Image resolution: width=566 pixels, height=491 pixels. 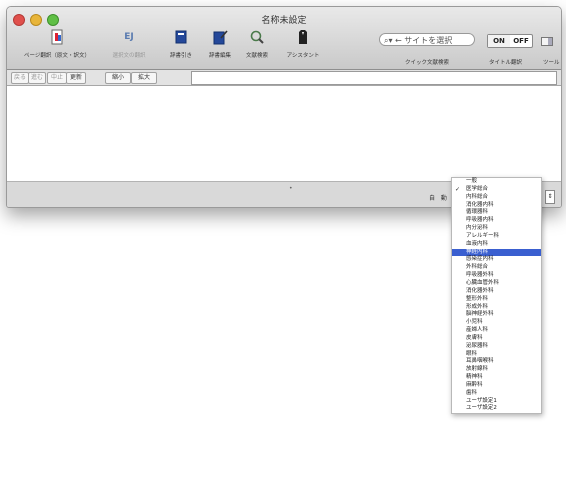 I want to click on dropdown-item-label: 眼科, so click(x=472, y=353).